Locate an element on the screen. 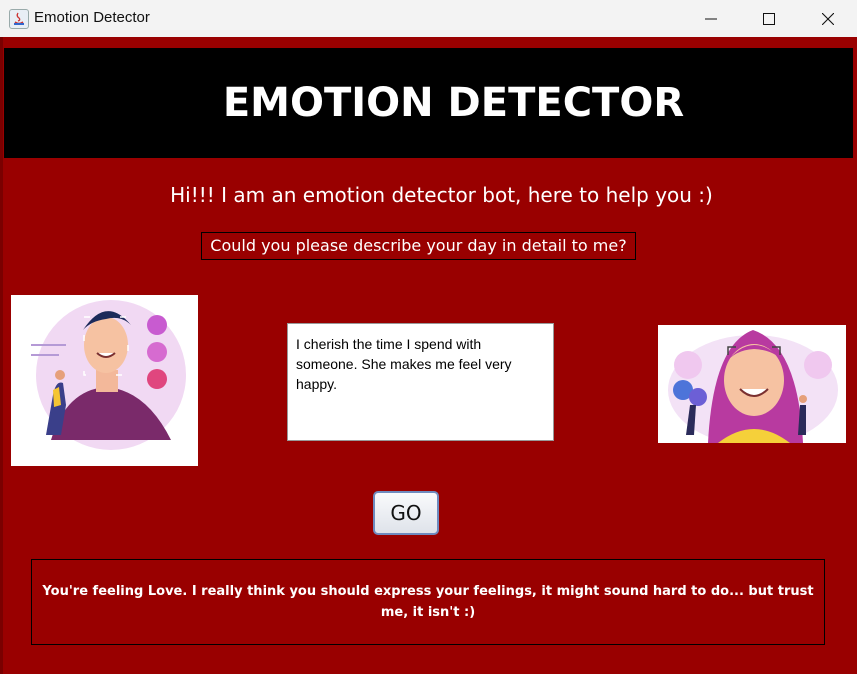  face-scan-illustration-left is located at coordinates (104, 380).